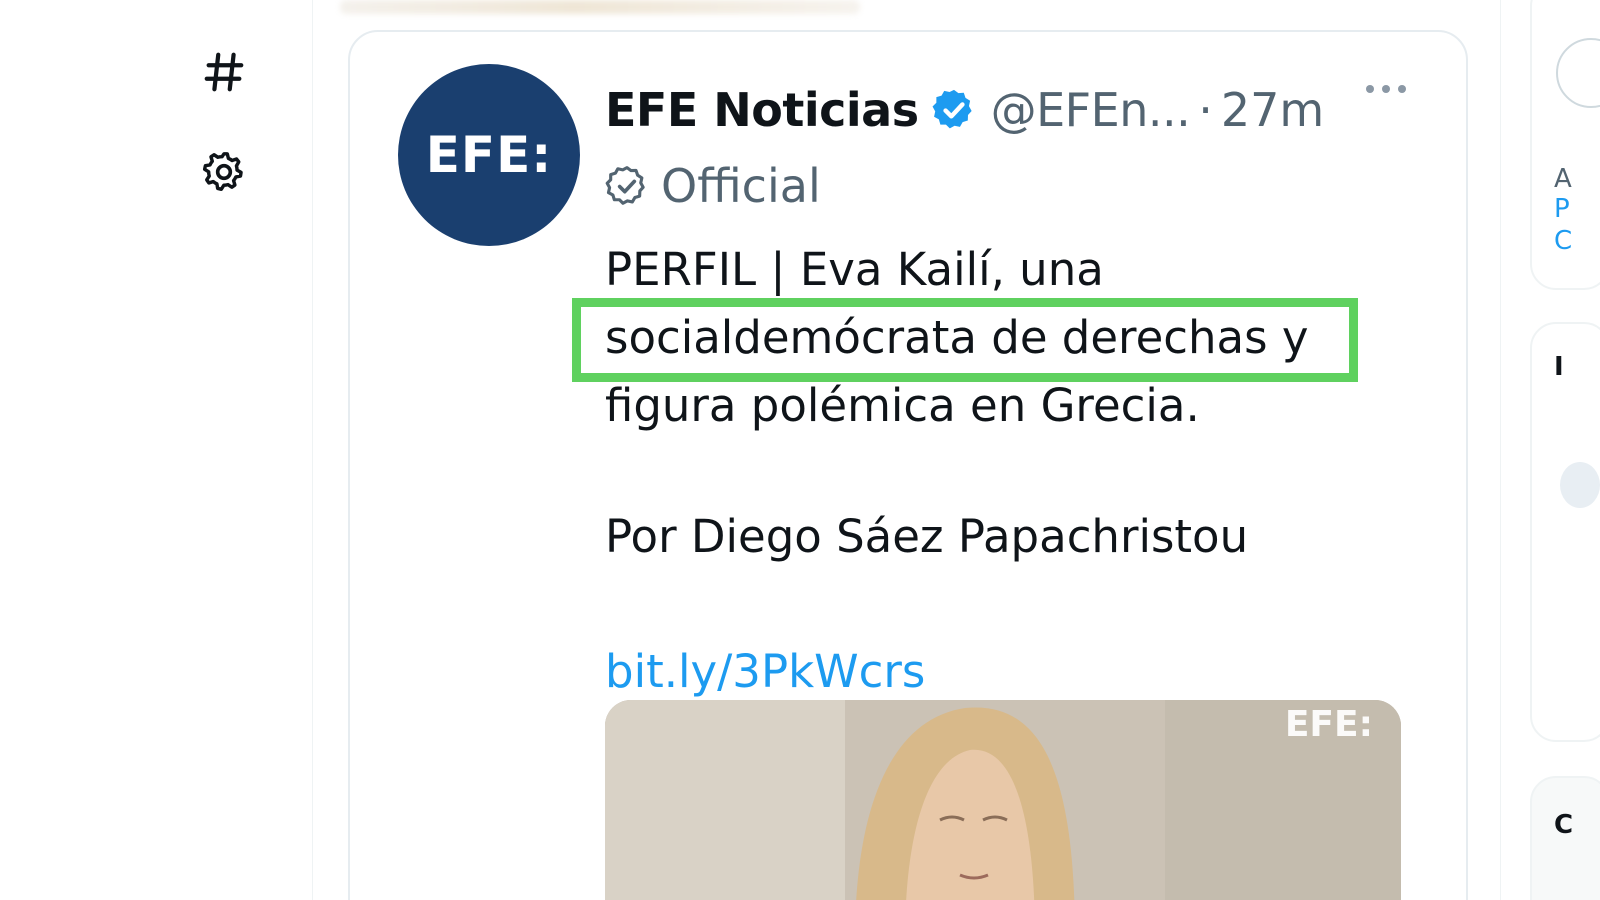 This screenshot has width=1600, height=900. What do you see at coordinates (600, 7) in the screenshot?
I see `previous-tweet-edge` at bounding box center [600, 7].